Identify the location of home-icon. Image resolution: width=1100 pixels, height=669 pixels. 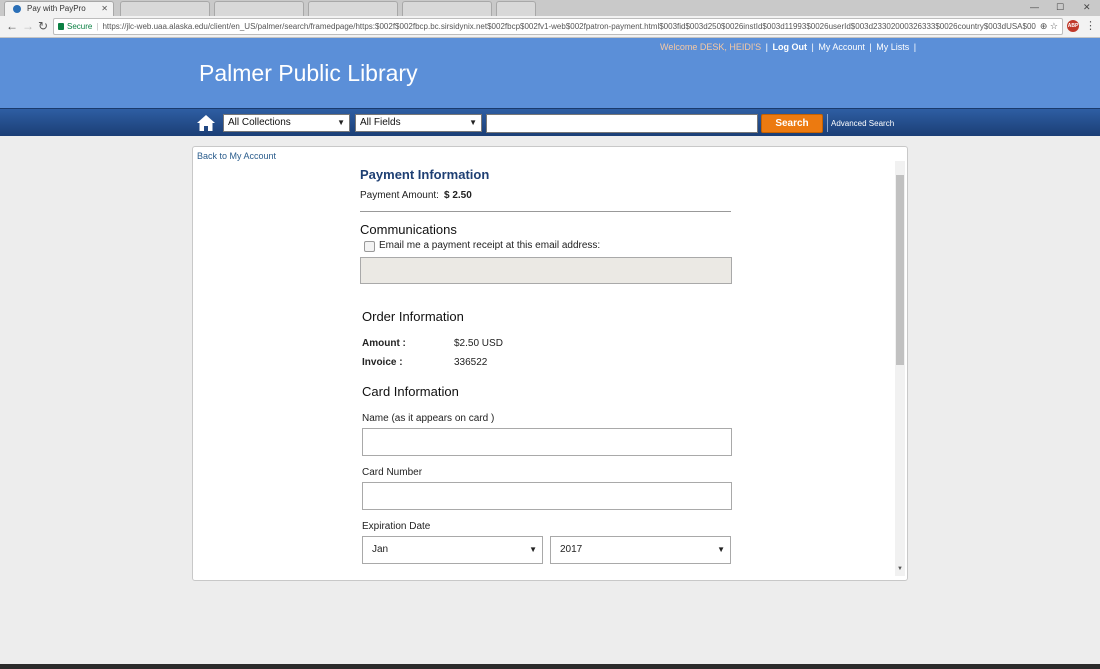
(206, 123).